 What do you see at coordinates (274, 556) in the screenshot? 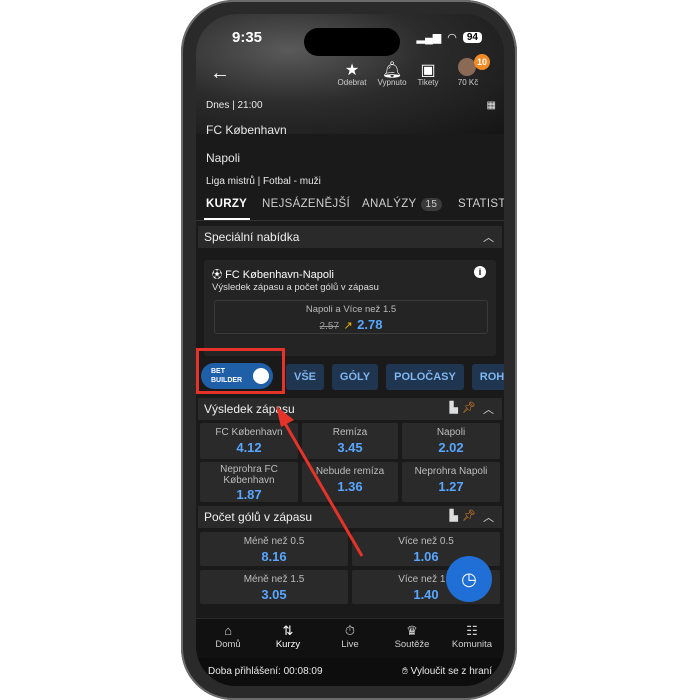
I see `odd-value: 8.16` at bounding box center [274, 556].